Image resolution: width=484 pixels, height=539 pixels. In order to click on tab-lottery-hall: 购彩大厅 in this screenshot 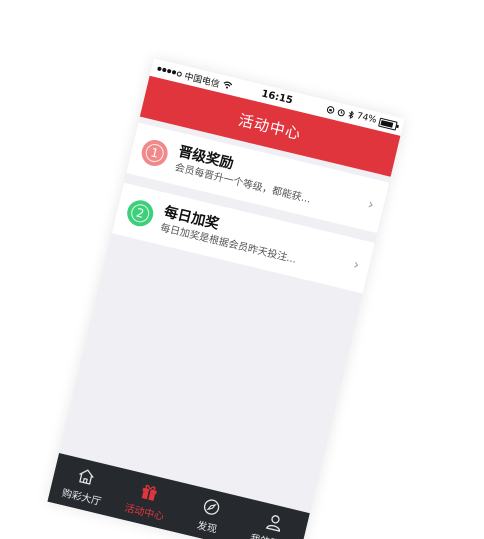, I will do `click(84, 485)`.